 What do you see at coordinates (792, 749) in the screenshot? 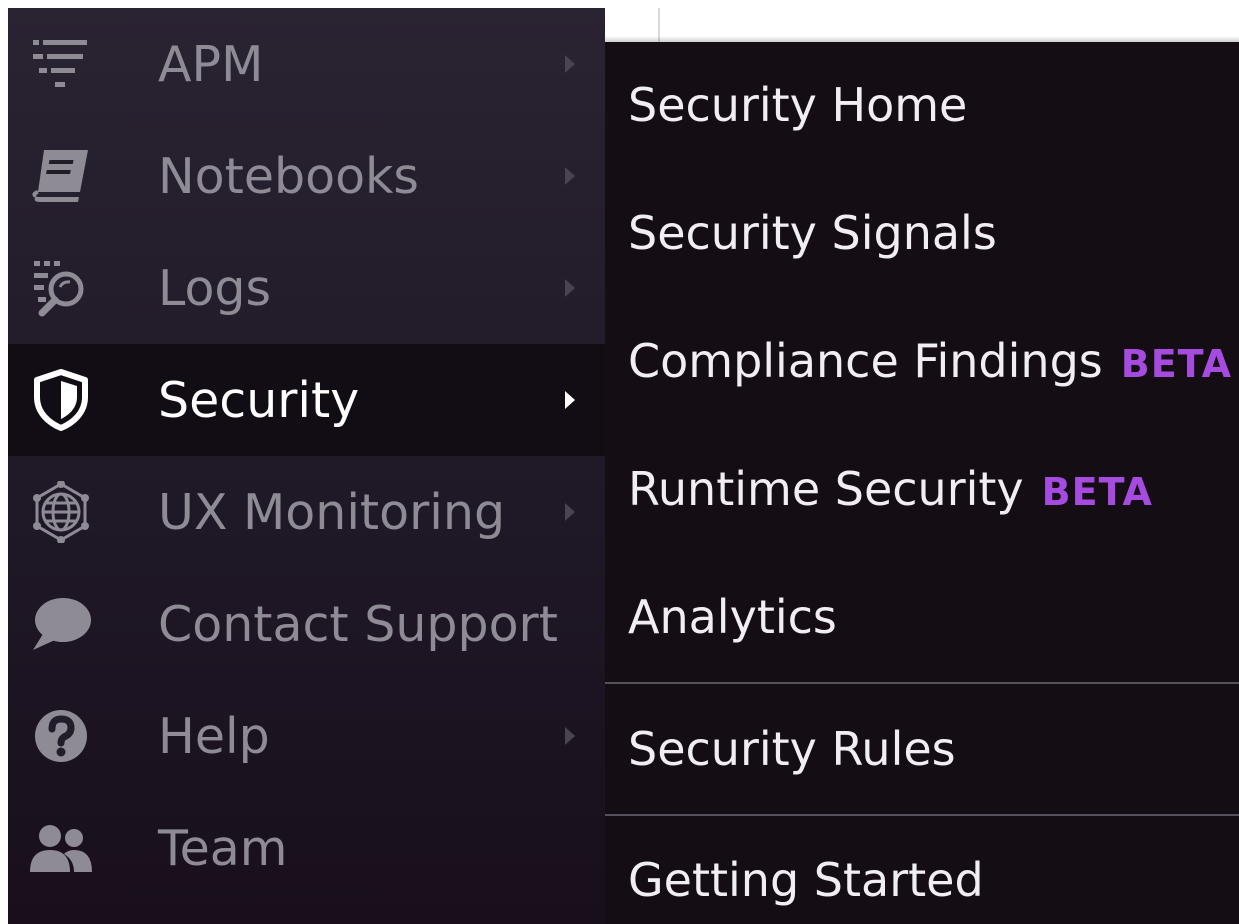
I see `submenu-item-label: Security Rules` at bounding box center [792, 749].